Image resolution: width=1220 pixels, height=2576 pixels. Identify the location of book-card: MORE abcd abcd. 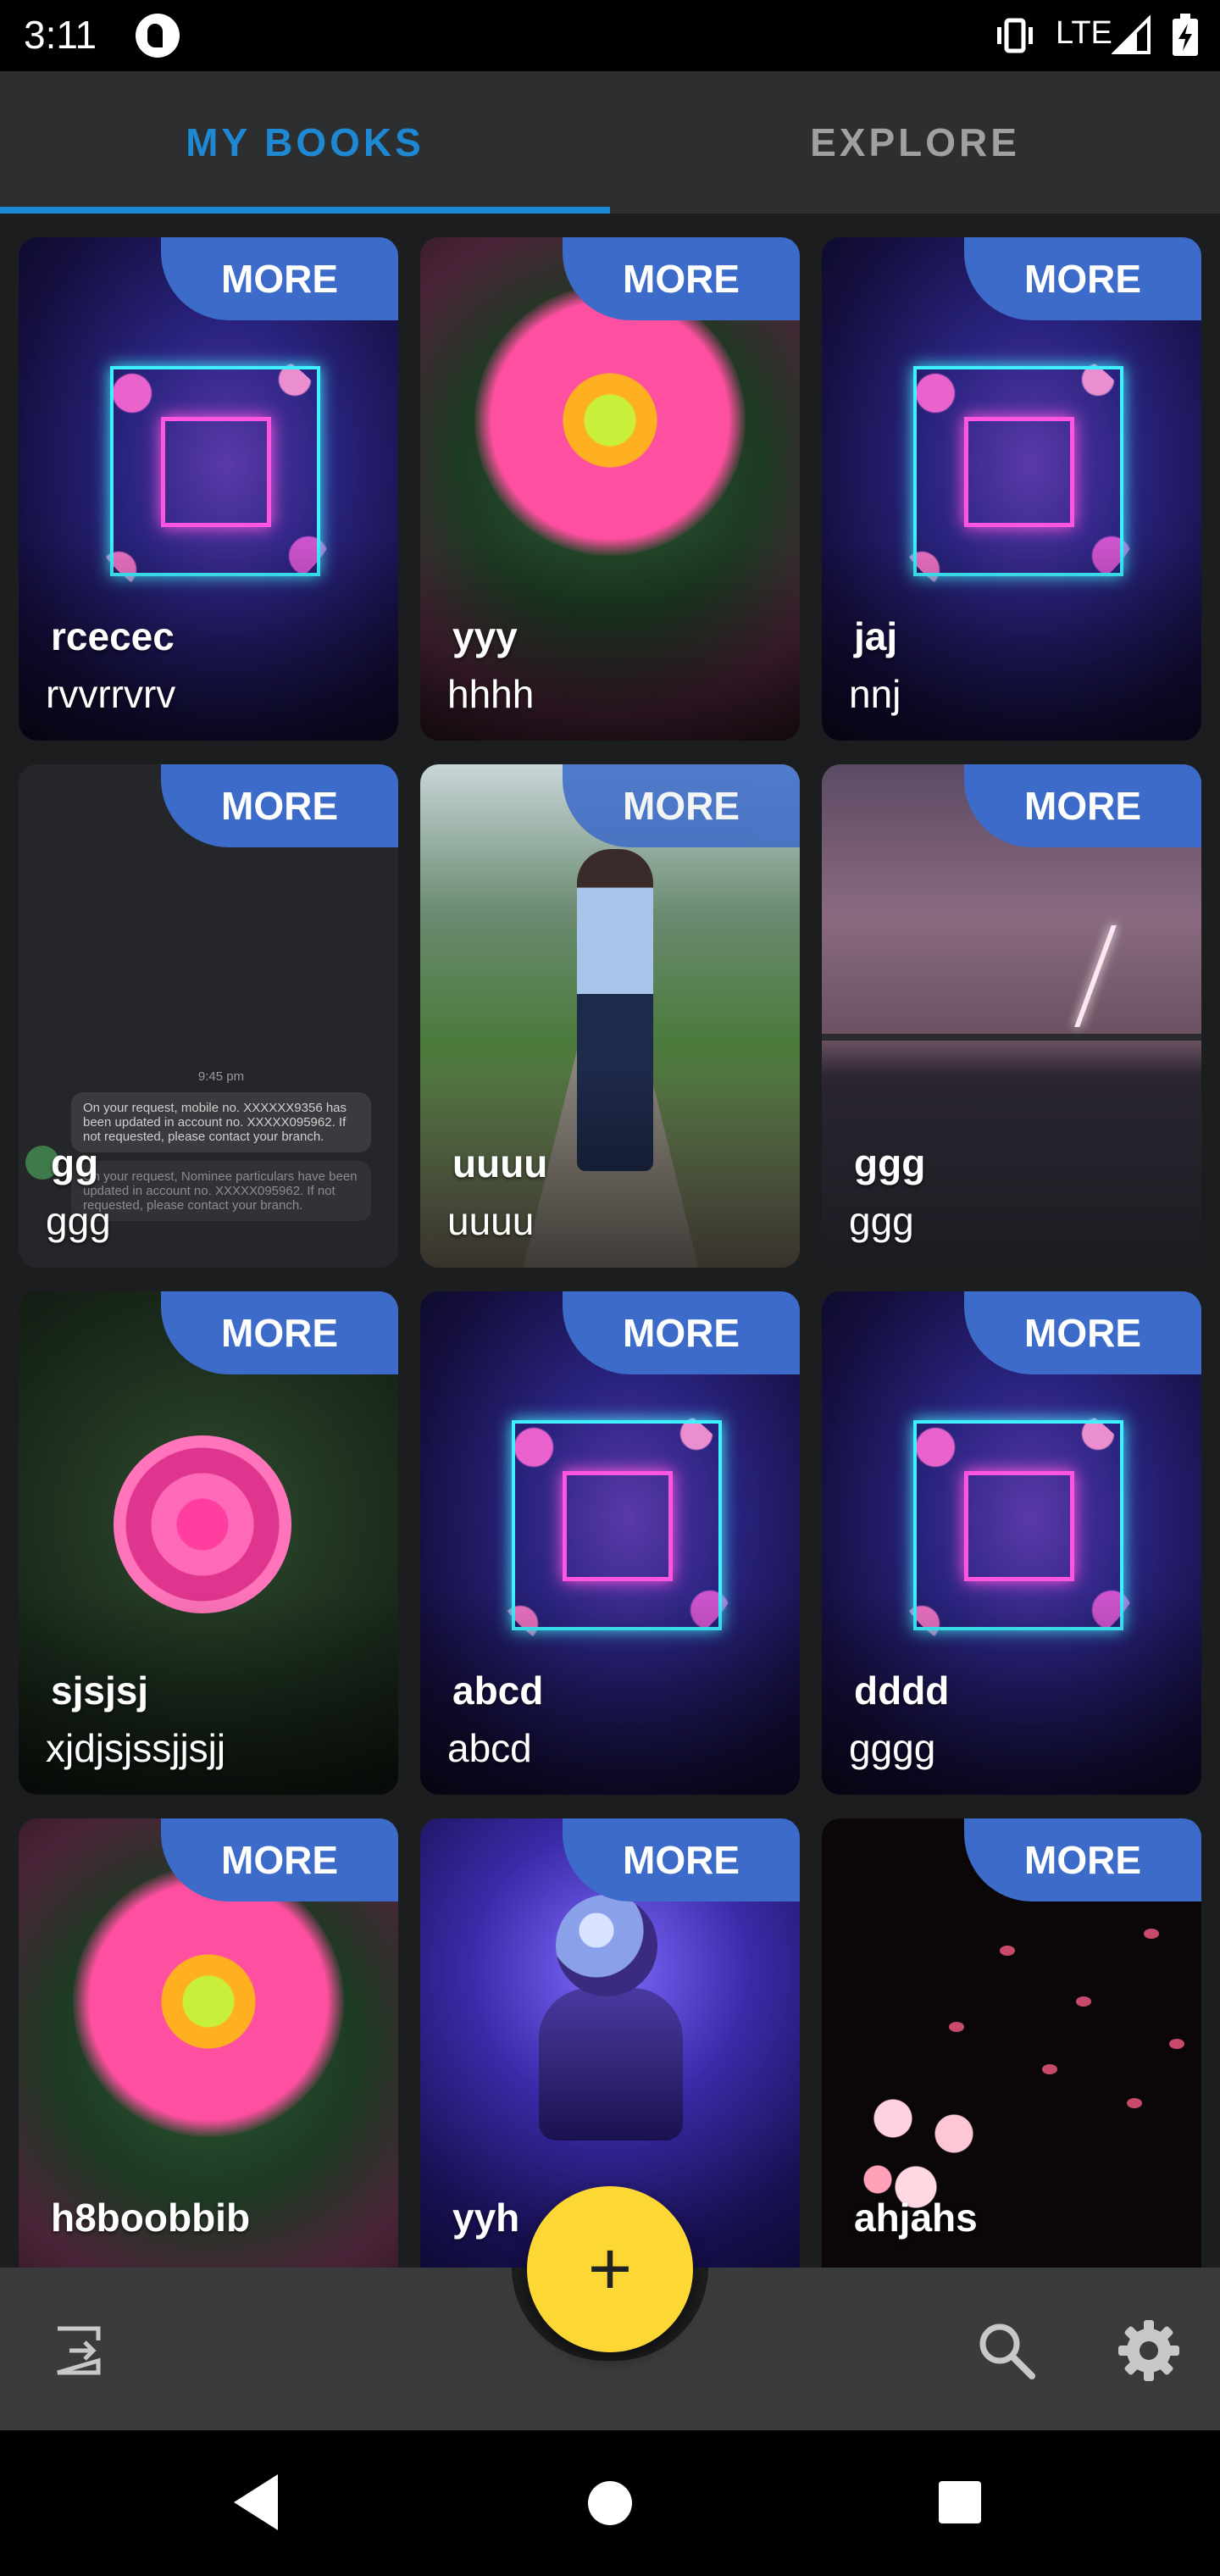
(610, 1543).